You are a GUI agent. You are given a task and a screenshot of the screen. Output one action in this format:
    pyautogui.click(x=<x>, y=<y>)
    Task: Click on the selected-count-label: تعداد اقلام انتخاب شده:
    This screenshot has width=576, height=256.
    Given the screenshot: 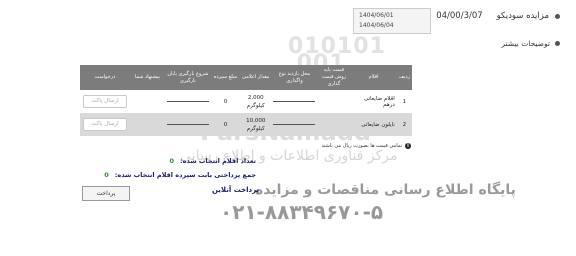 What is the action you would take?
    pyautogui.click(x=218, y=161)
    